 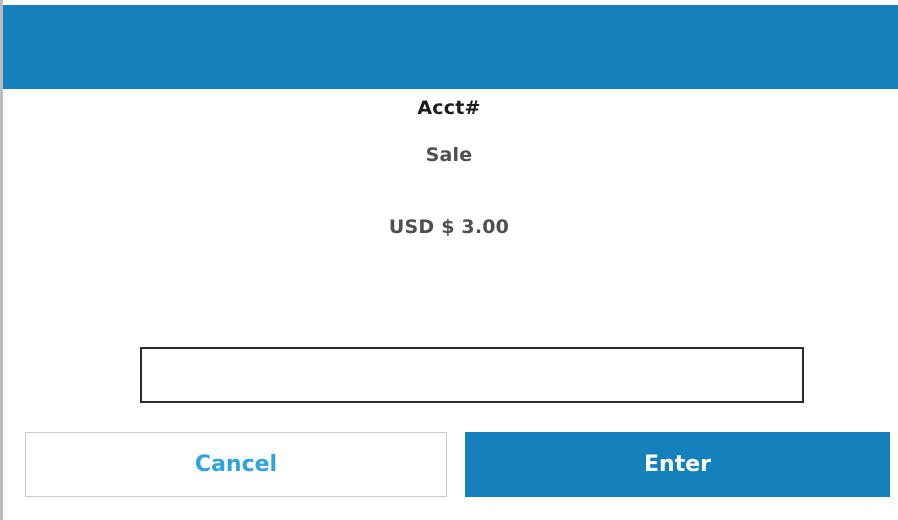 What do you see at coordinates (449, 108) in the screenshot?
I see `acct-title: Acct#` at bounding box center [449, 108].